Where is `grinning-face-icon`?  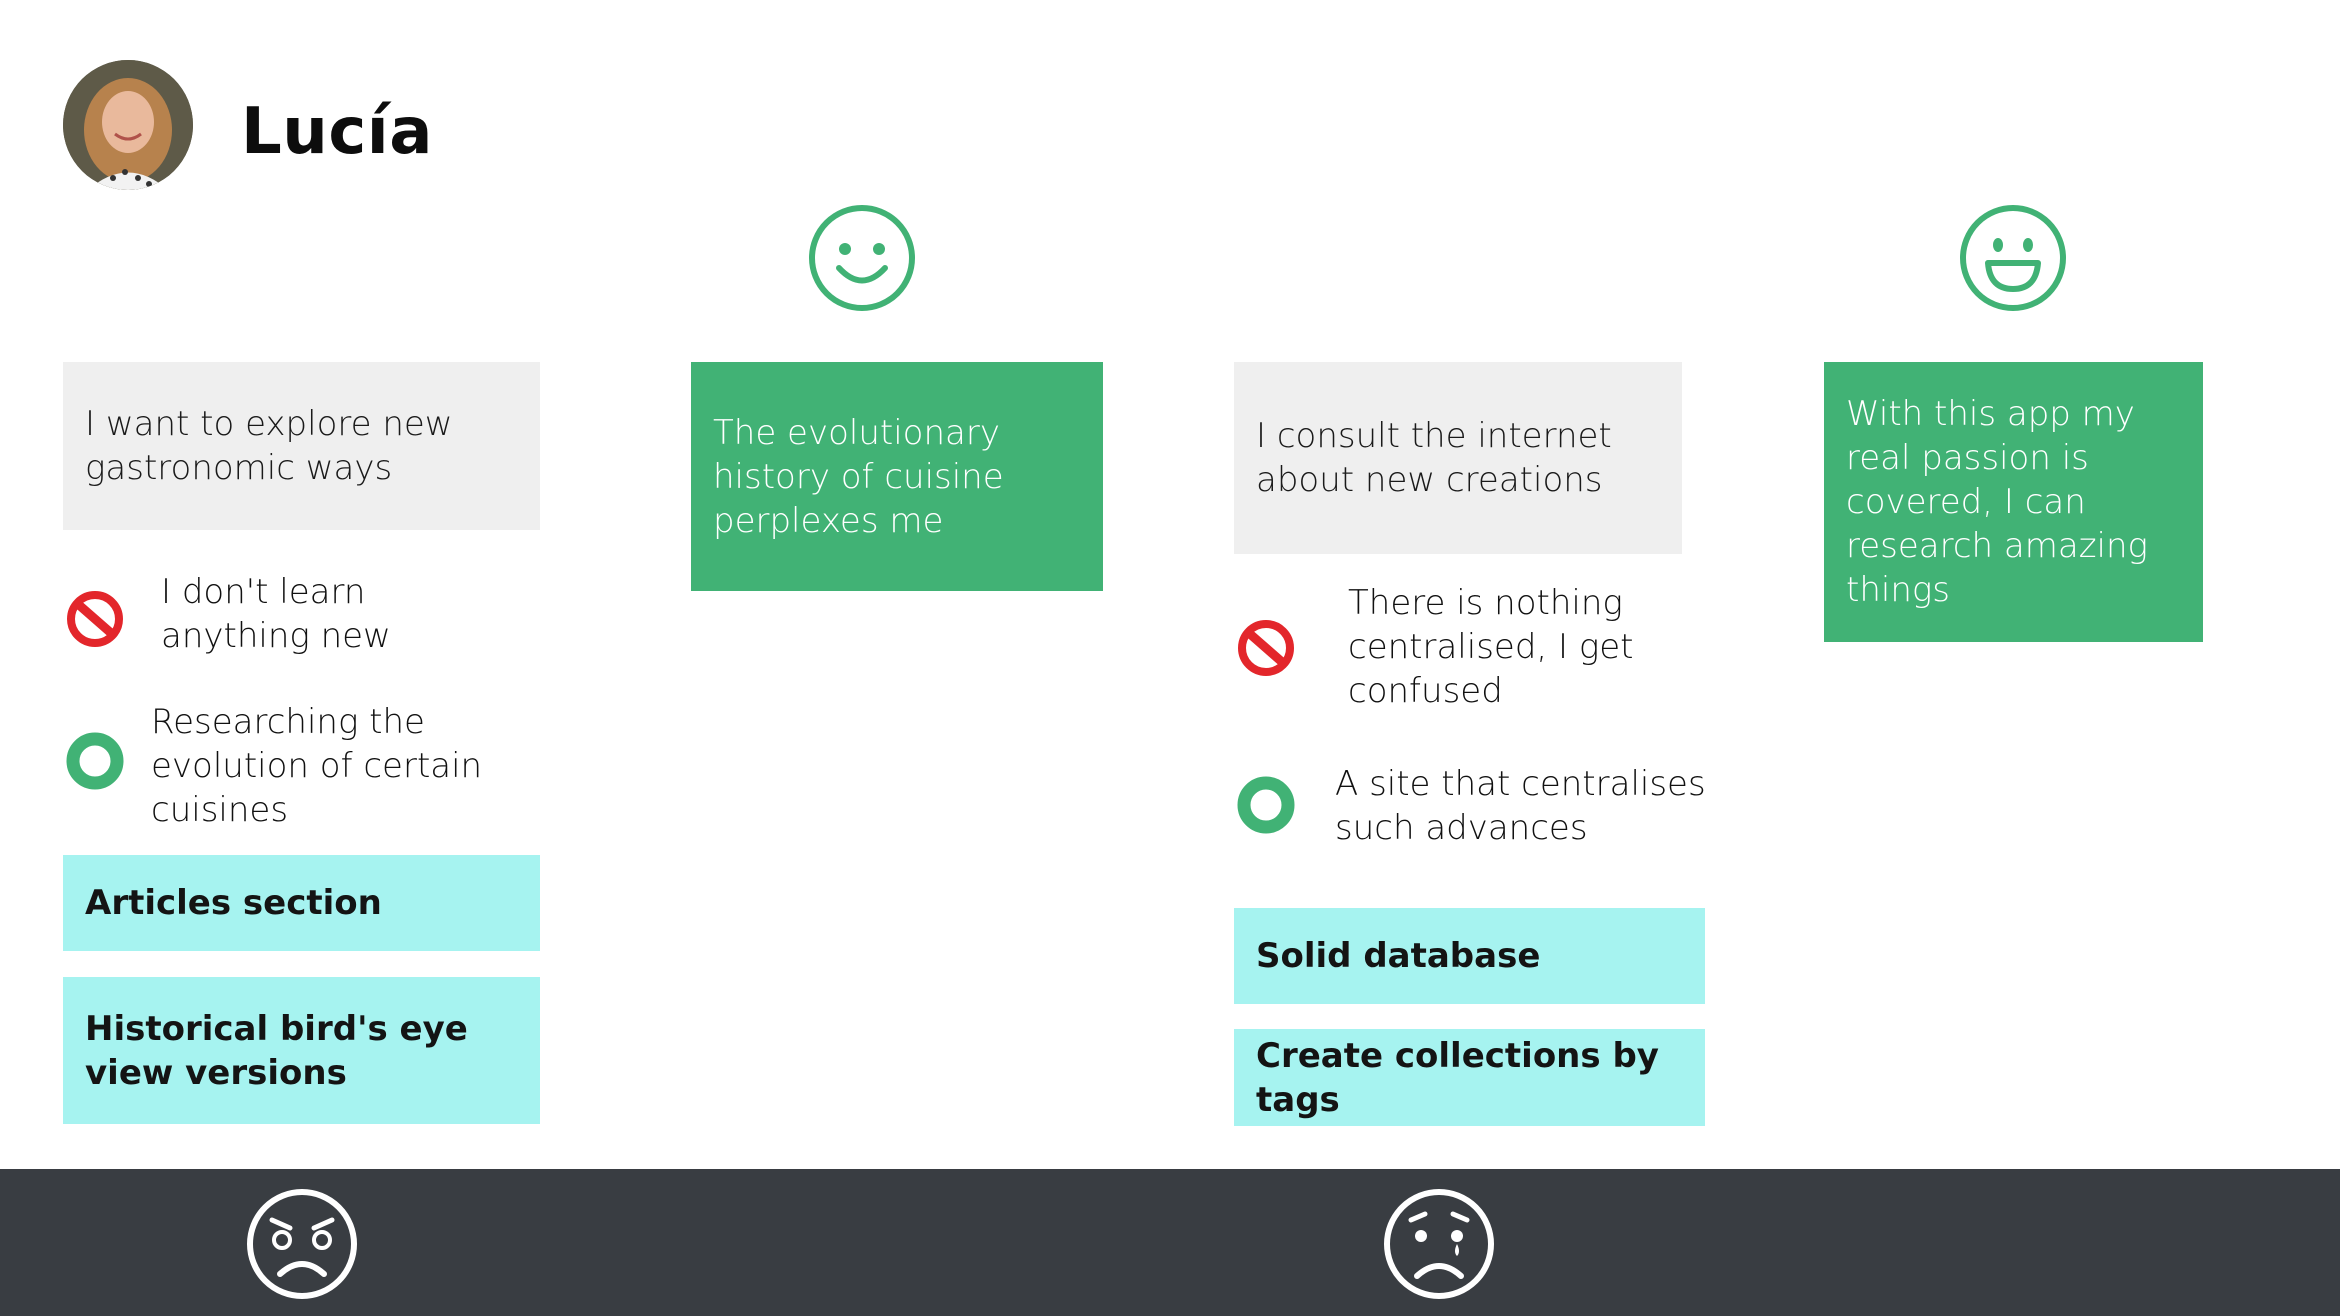 grinning-face-icon is located at coordinates (2013, 258).